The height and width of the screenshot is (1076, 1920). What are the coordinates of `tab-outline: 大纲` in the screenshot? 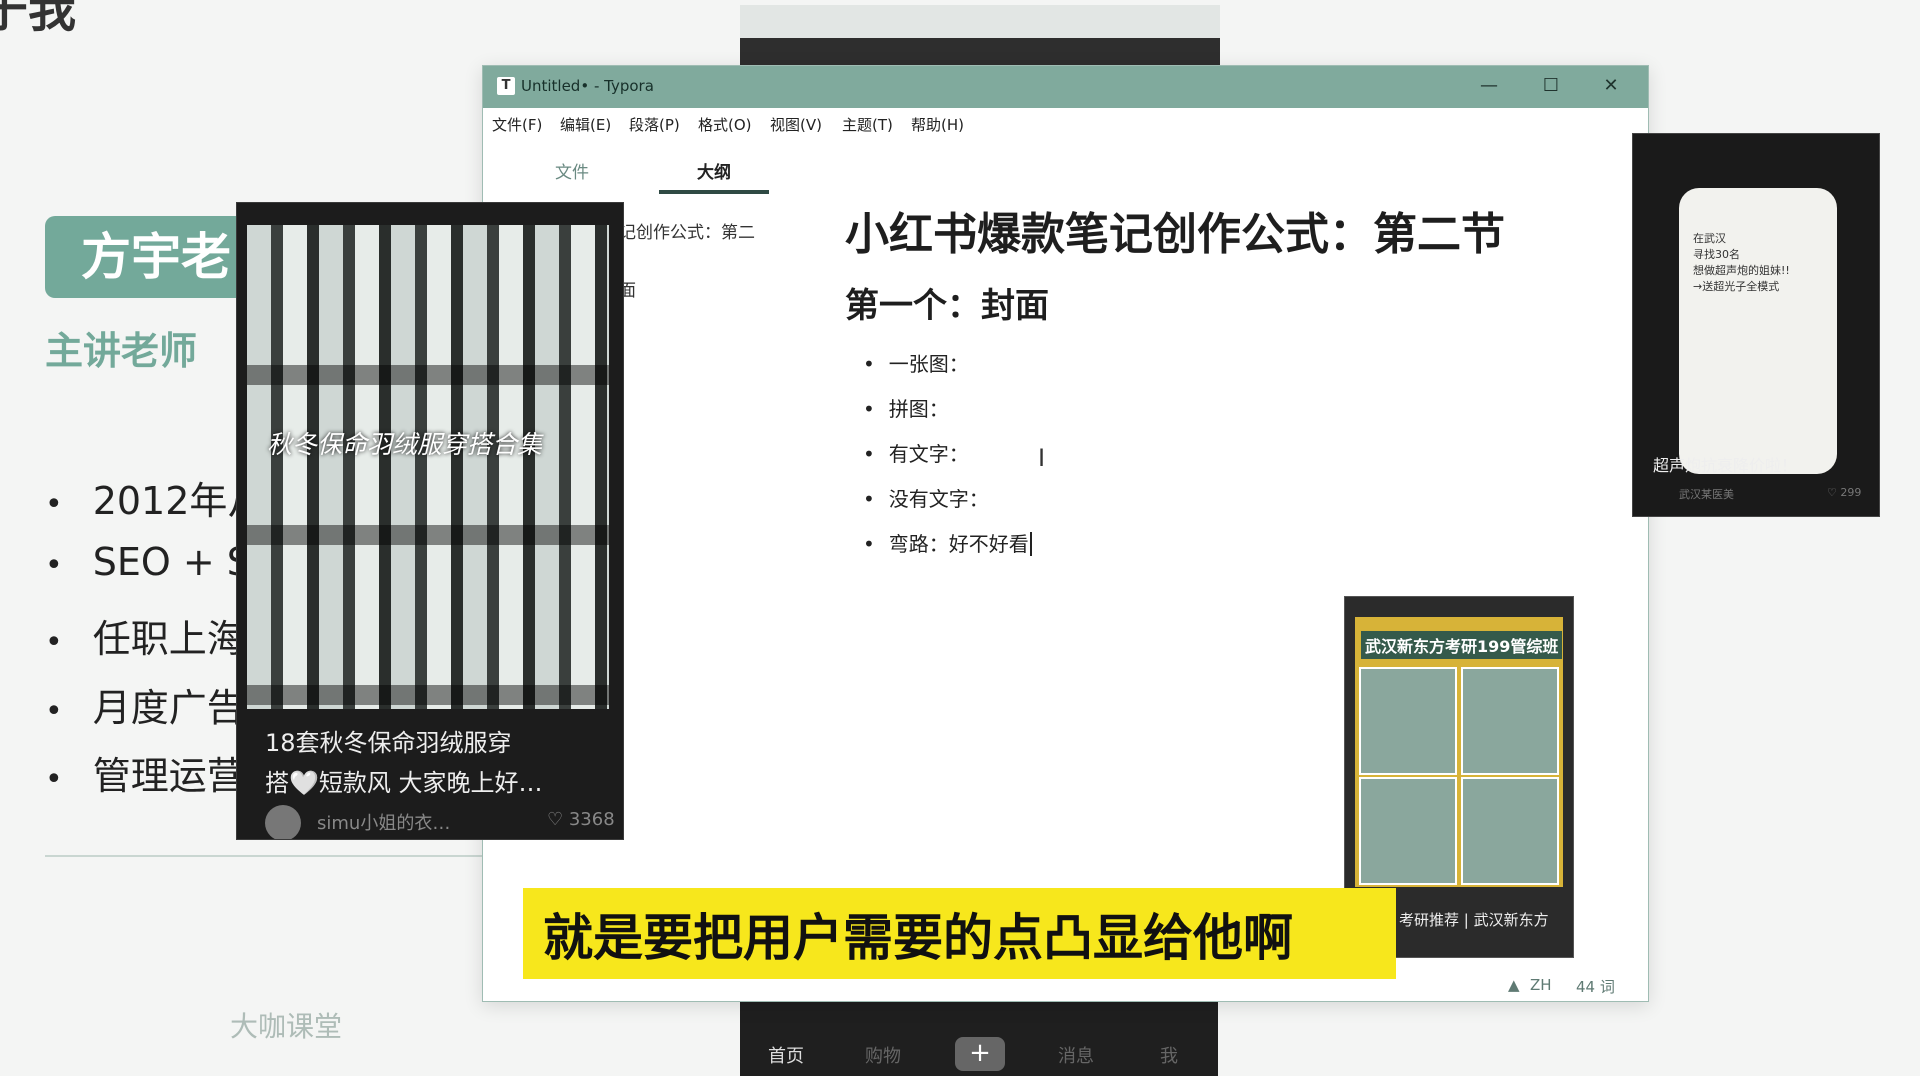 It's located at (714, 170).